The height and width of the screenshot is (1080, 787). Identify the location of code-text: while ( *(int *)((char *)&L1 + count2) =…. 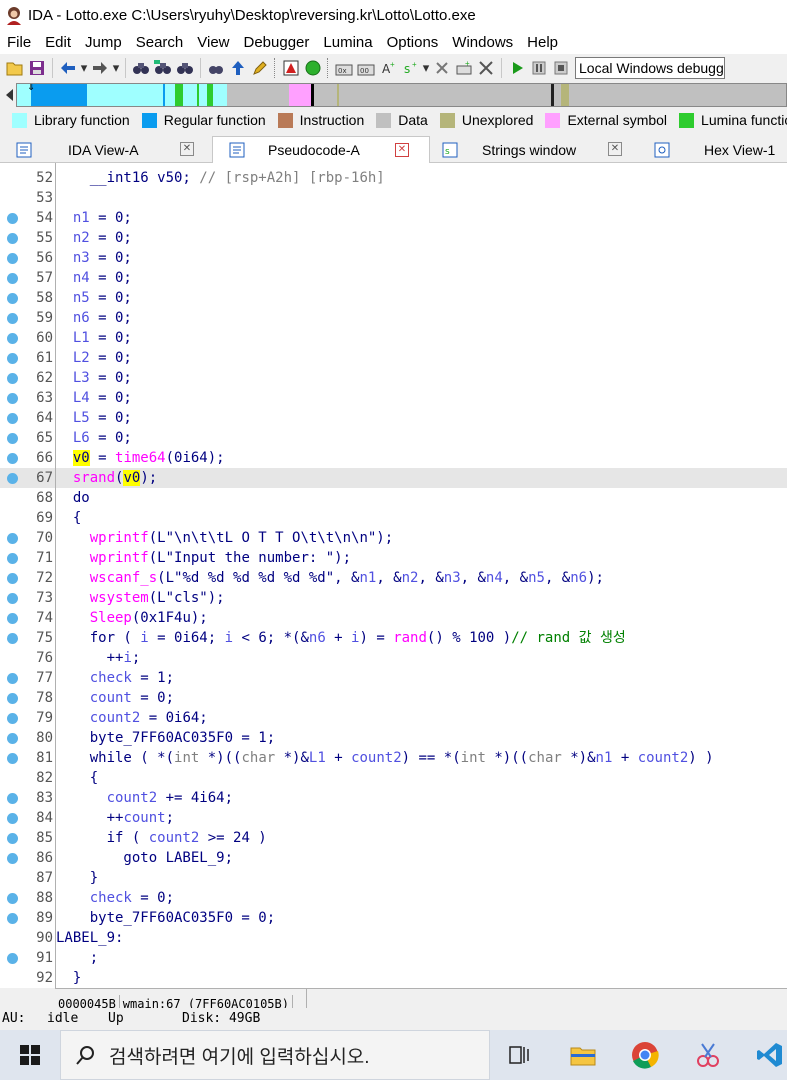
(385, 758).